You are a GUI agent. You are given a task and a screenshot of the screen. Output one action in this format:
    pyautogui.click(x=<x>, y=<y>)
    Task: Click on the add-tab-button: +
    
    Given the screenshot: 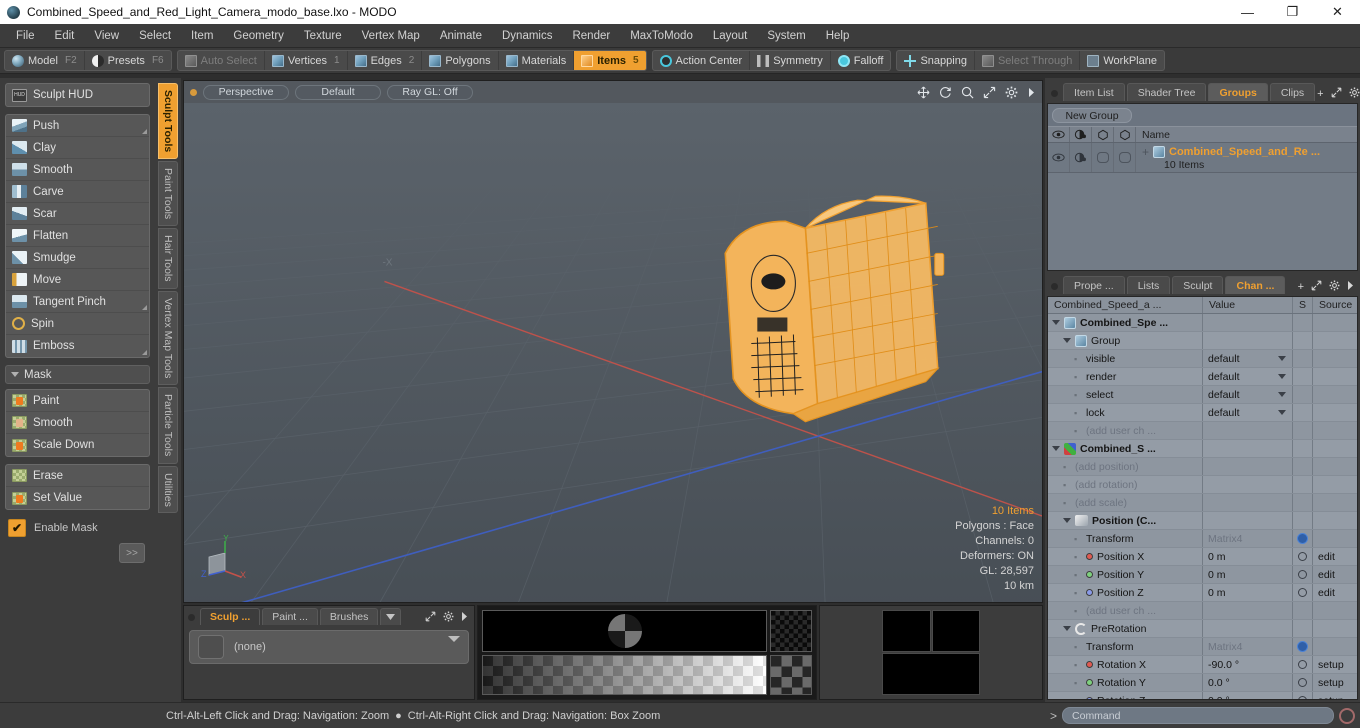 What is the action you would take?
    pyautogui.click(x=1301, y=287)
    